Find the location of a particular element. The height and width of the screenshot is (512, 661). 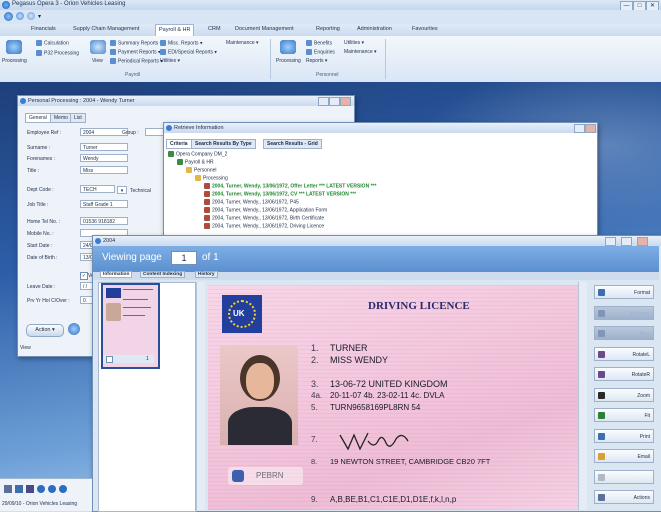

menu-reporting: Reporting is located at coordinates (328, 29).